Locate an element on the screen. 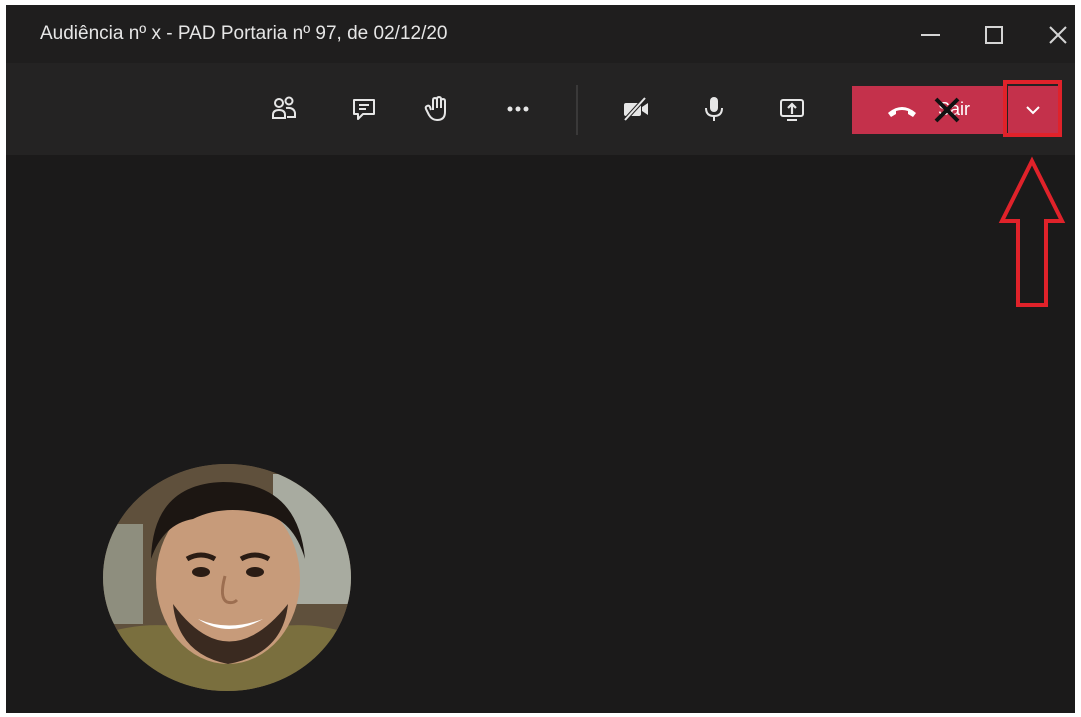  minimize-icon is located at coordinates (930, 35).